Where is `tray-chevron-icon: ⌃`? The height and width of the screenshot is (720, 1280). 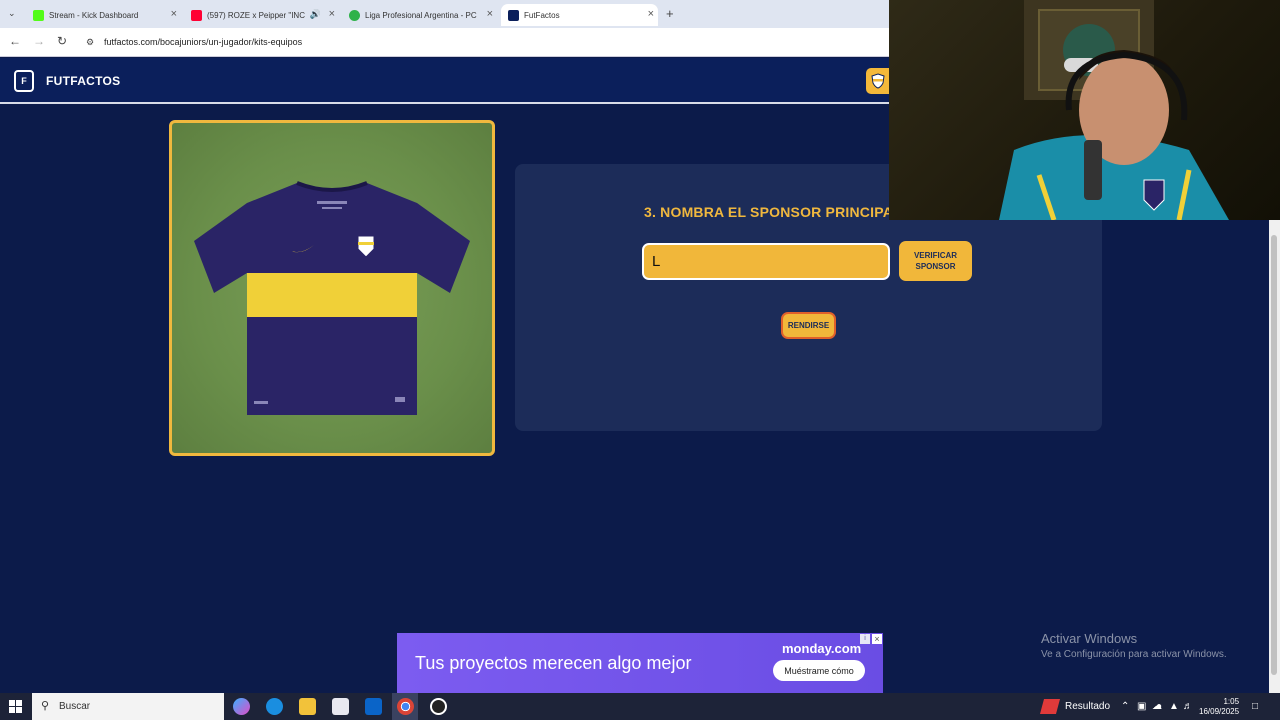 tray-chevron-icon: ⌃ is located at coordinates (1125, 706).